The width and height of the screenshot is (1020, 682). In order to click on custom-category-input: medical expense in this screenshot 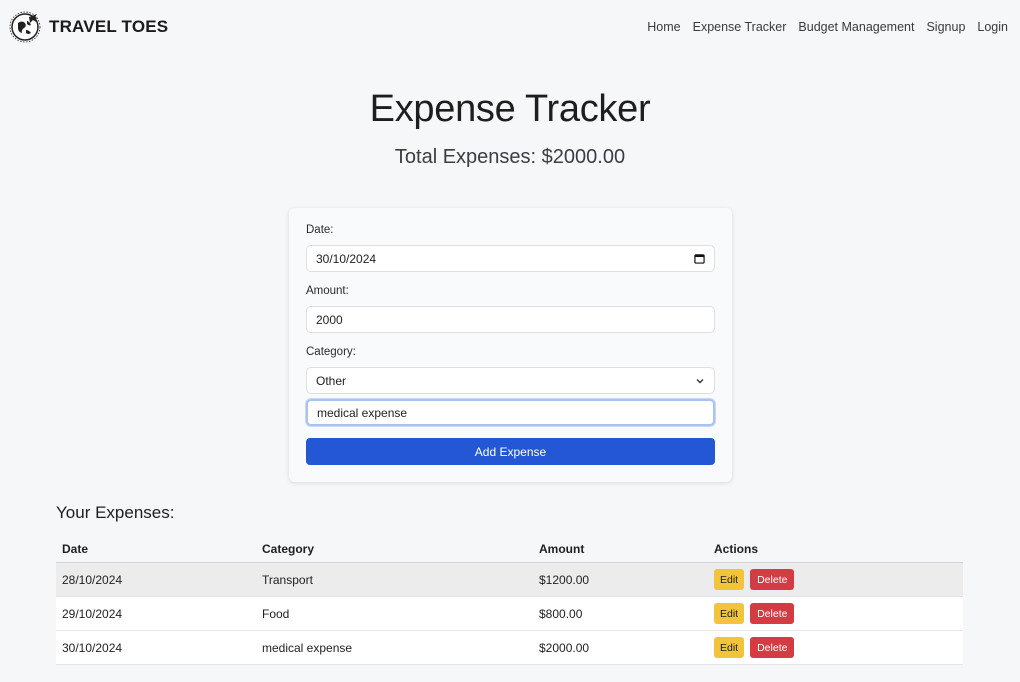, I will do `click(510, 412)`.